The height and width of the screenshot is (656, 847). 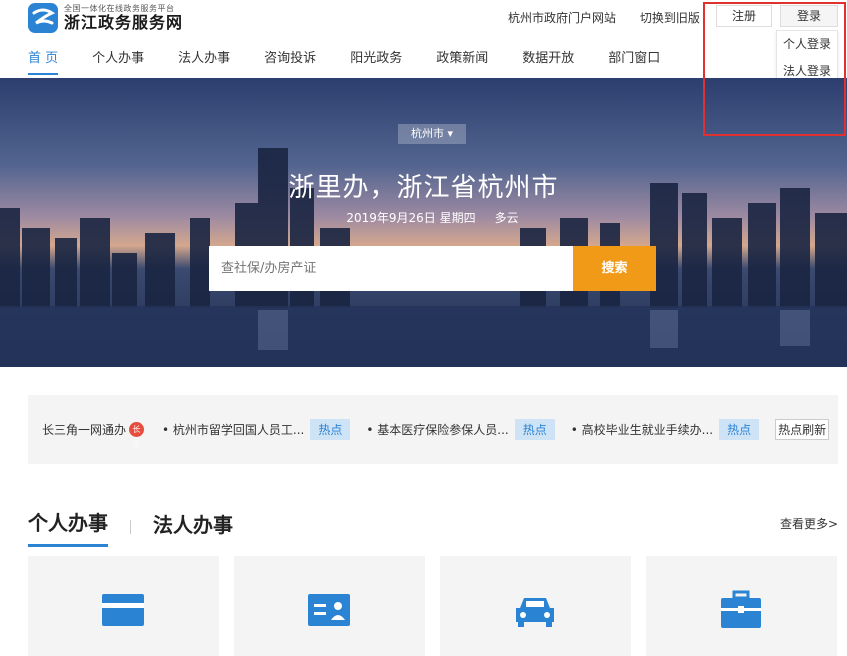 What do you see at coordinates (193, 527) in the screenshot?
I see `tab-corporate: 法人办事` at bounding box center [193, 527].